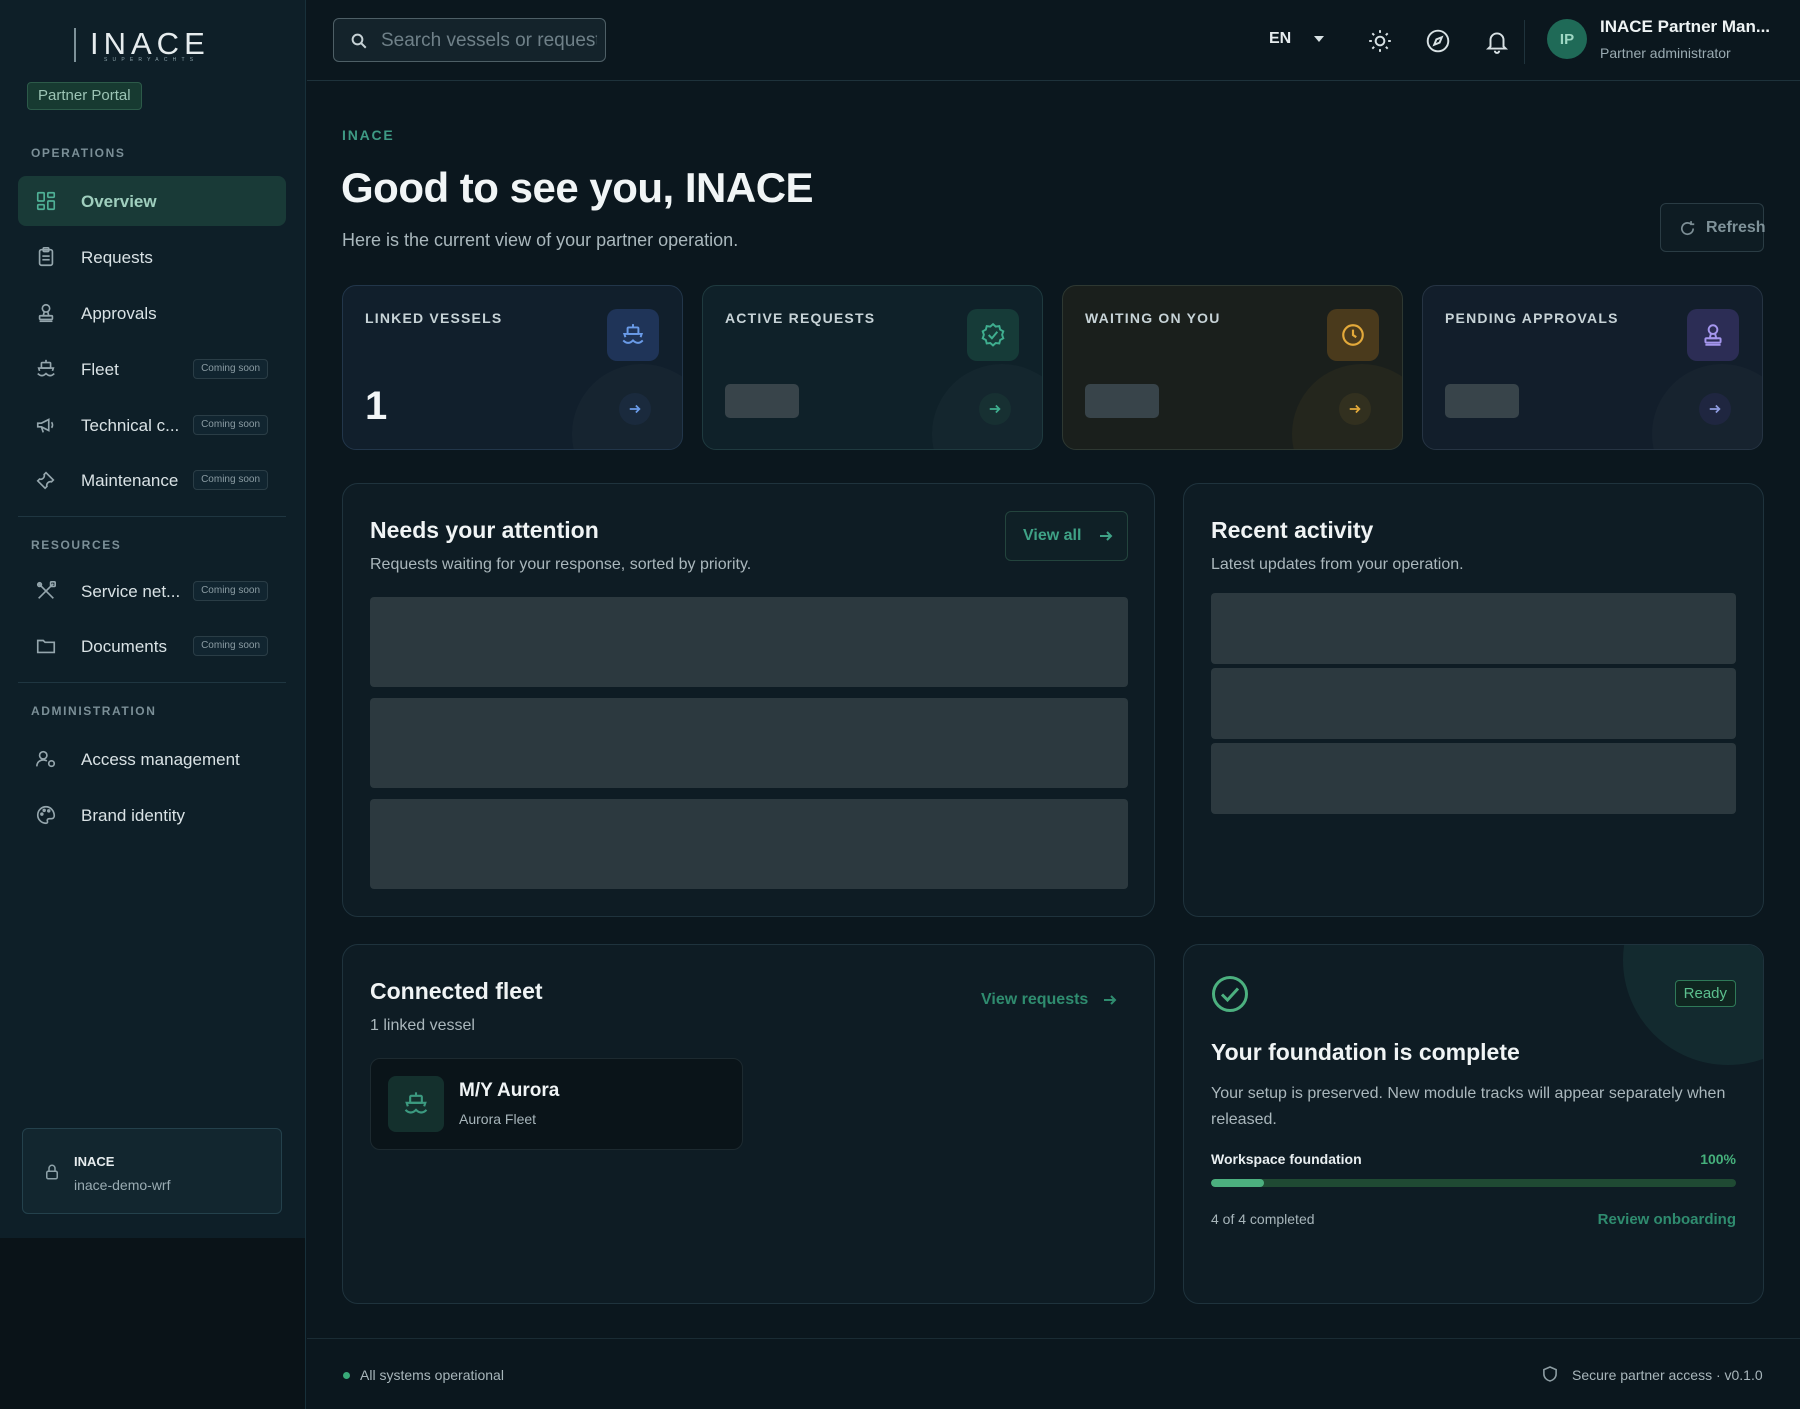  Describe the element at coordinates (100, 369) in the screenshot. I see `sidebar-item-label: Fleet` at that location.